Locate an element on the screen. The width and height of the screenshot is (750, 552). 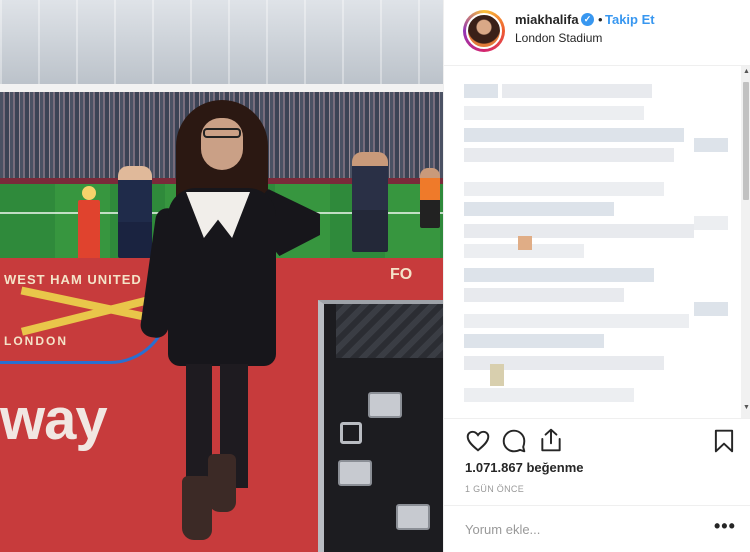
roof-edge is located at coordinates (221, 88).